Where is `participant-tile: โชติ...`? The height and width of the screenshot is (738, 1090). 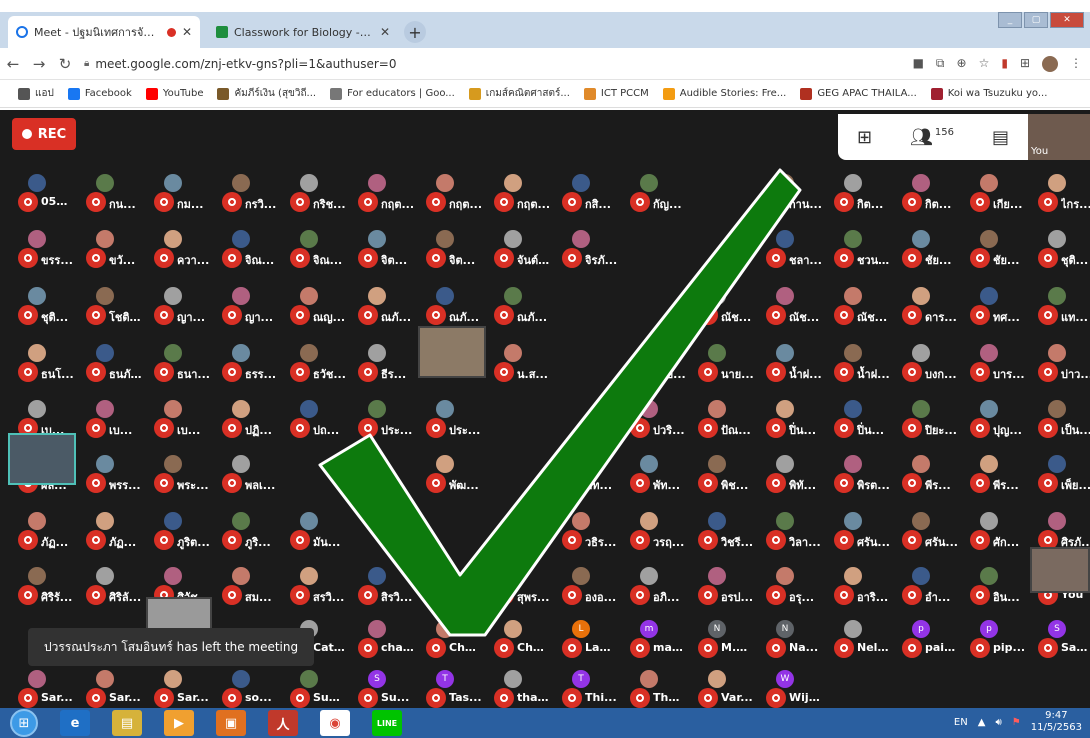
participant-tile: โชติ... is located at coordinates (109, 305).